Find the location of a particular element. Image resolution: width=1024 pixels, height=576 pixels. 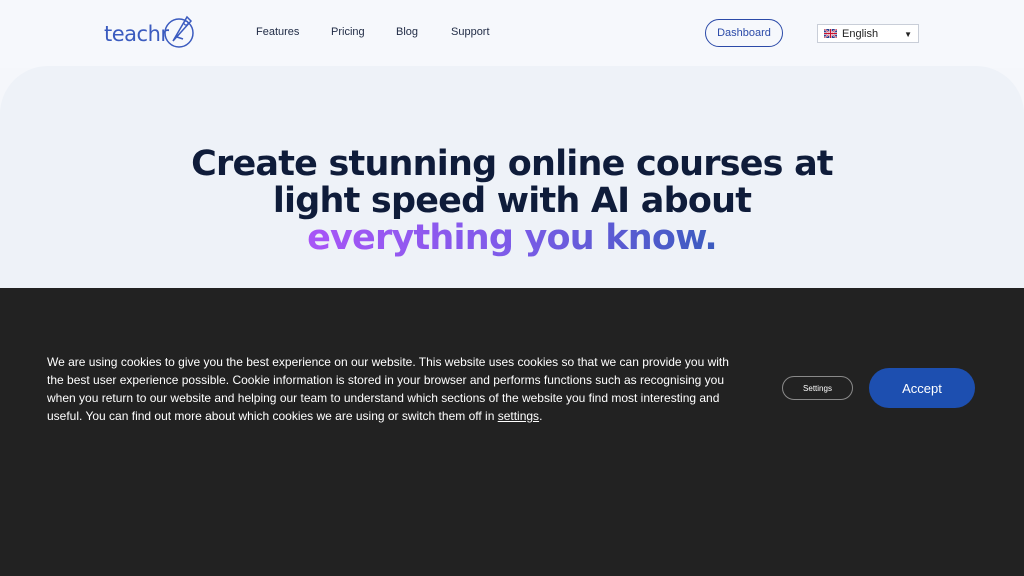

uk-flag-icon is located at coordinates (830, 33).